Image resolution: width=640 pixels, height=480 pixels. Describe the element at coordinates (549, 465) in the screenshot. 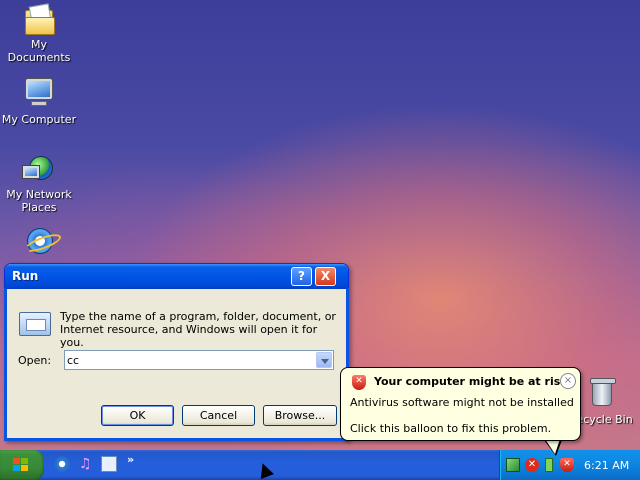

I see `usb-icon` at that location.